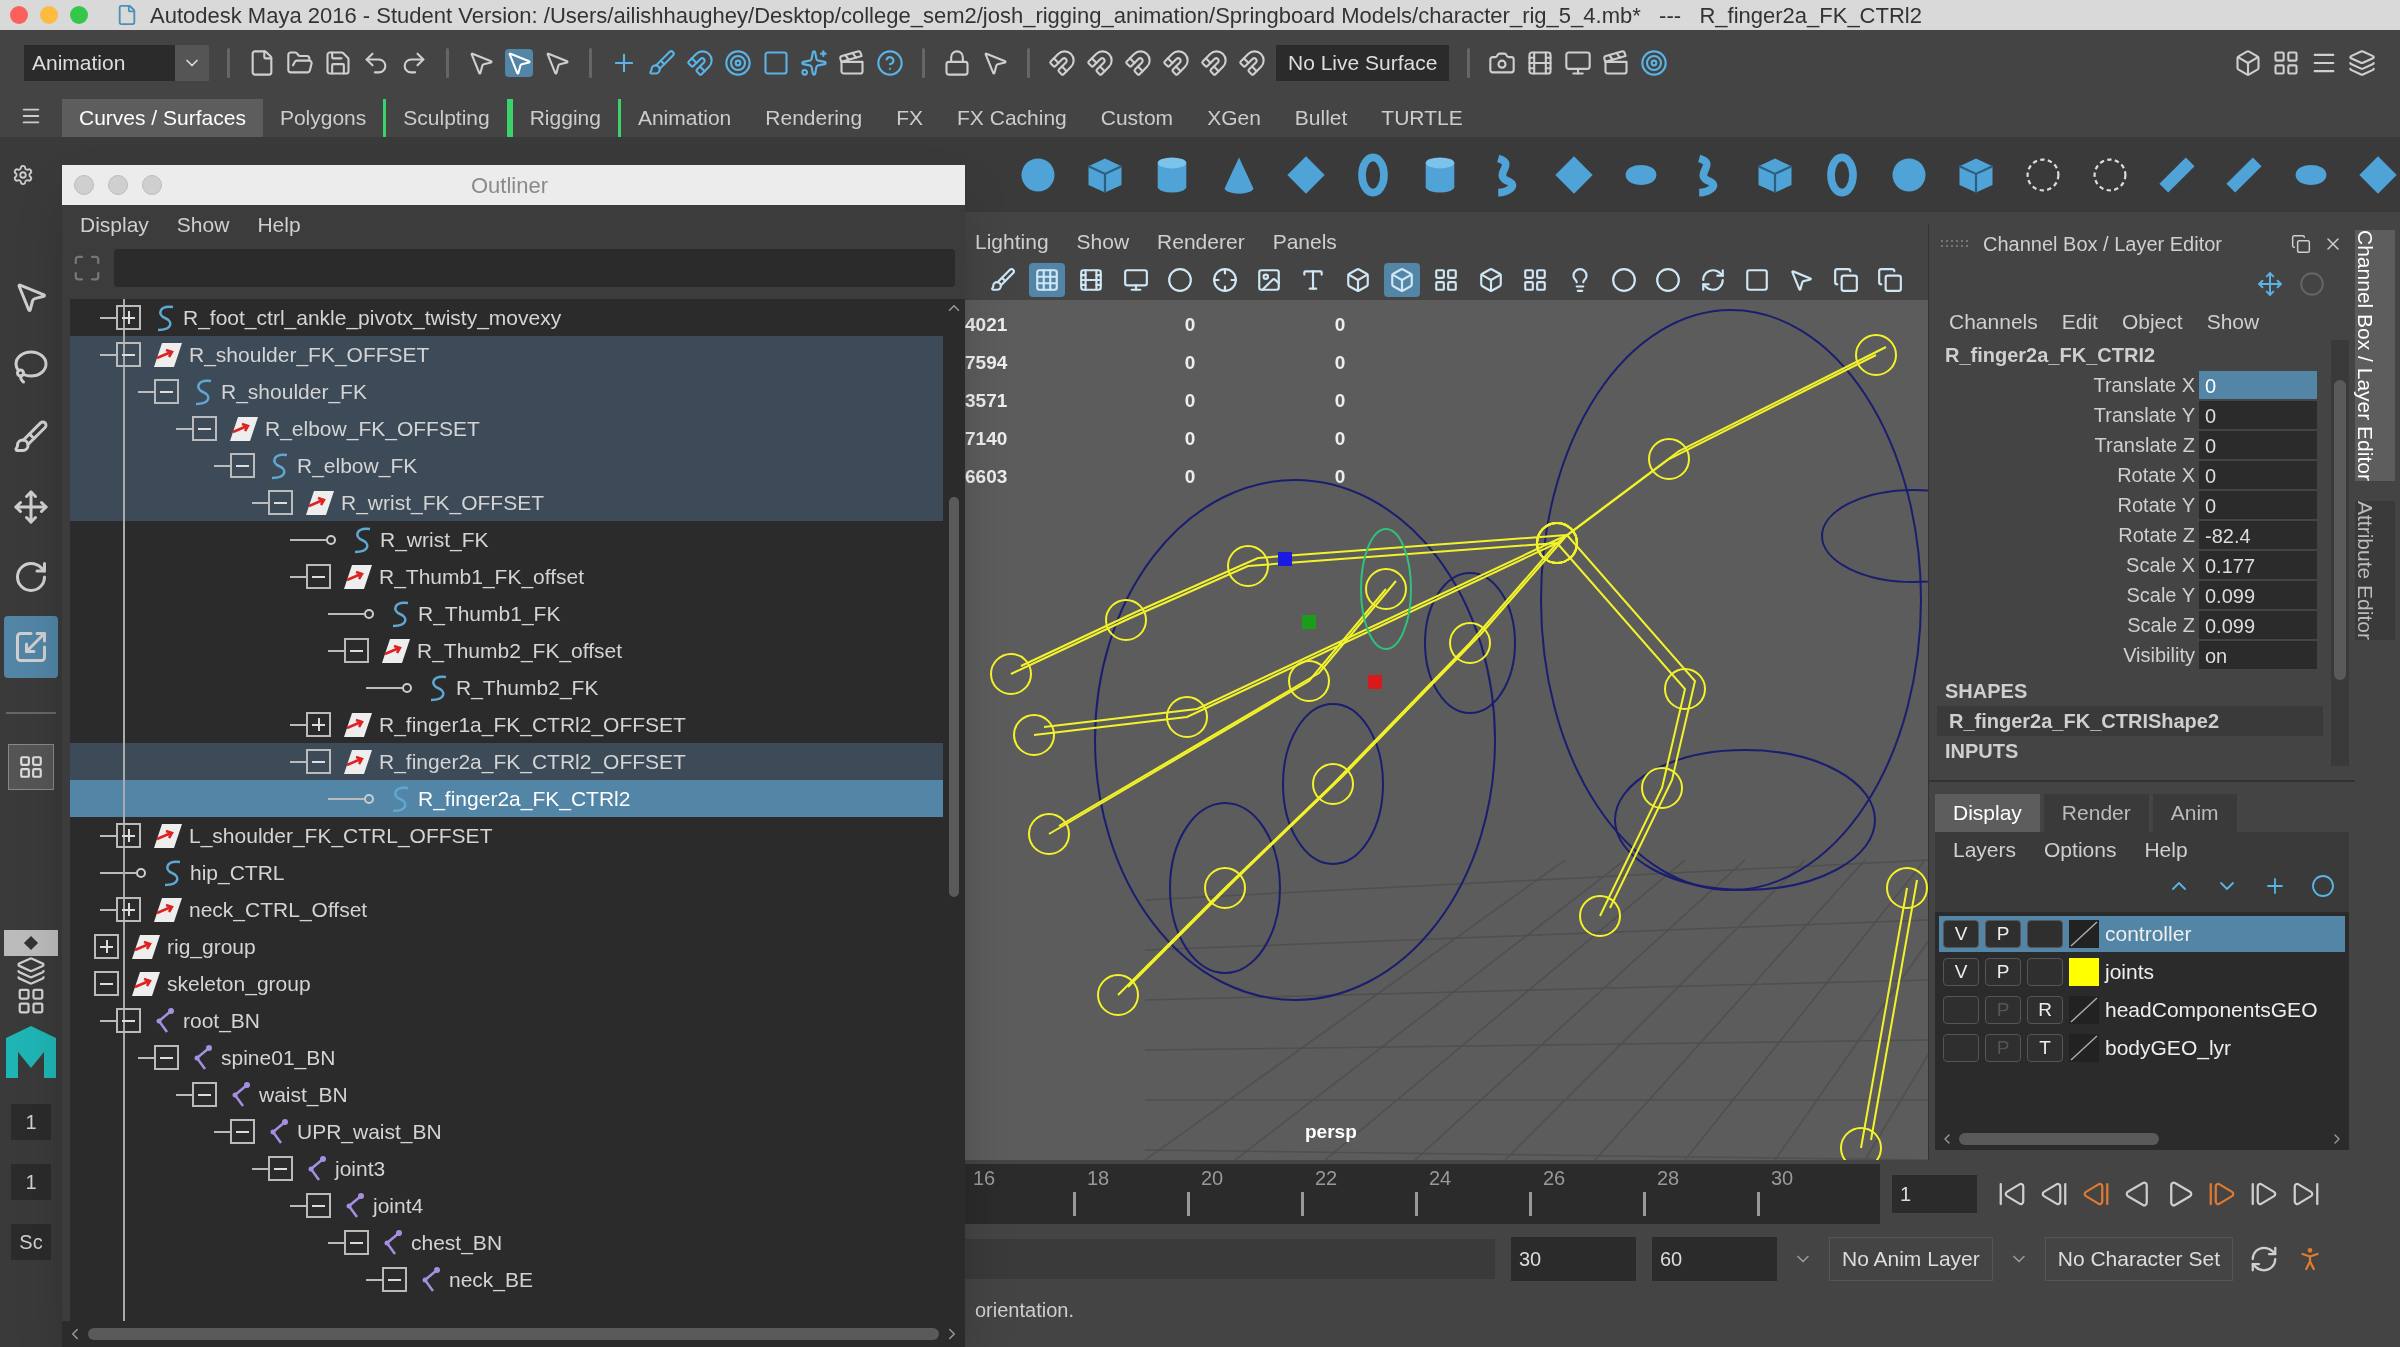 Image resolution: width=2400 pixels, height=1347 pixels. What do you see at coordinates (506, 613) in the screenshot?
I see `outliner-row: R_Thumb1_FK` at bounding box center [506, 613].